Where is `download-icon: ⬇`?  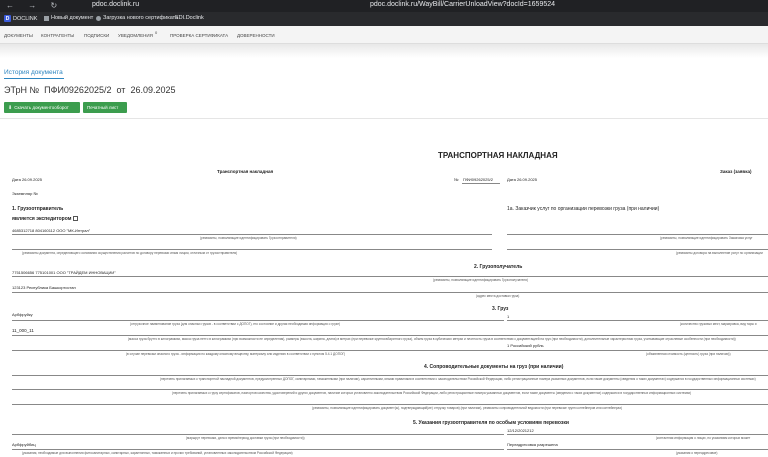 download-icon: ⬇ is located at coordinates (10, 107).